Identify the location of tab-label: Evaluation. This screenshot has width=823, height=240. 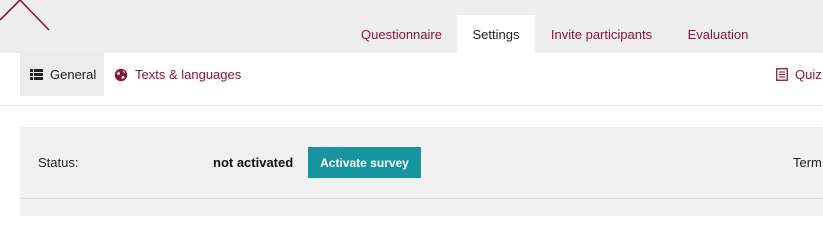
(718, 34).